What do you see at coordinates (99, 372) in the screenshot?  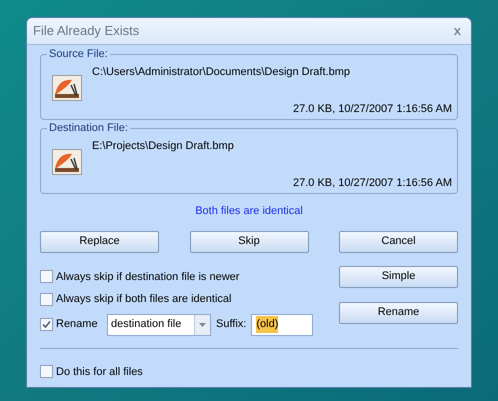 I see `checkbox-label: Do this for all files` at bounding box center [99, 372].